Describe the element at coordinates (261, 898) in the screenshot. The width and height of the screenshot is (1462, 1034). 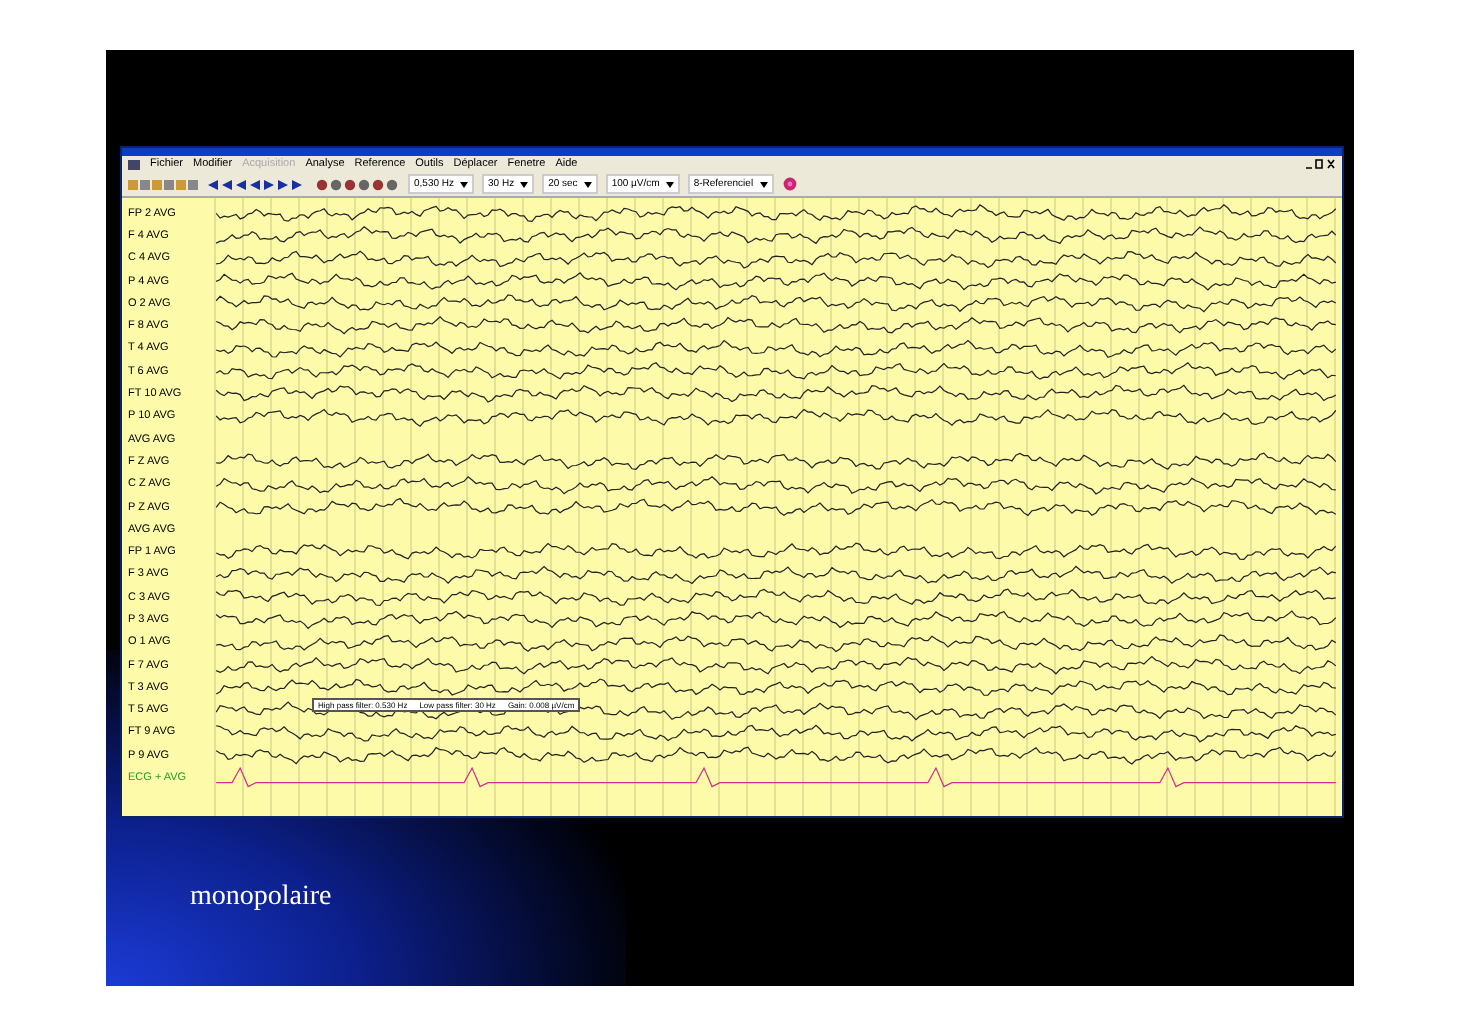
I see `slide-caption: monopolaire` at that location.